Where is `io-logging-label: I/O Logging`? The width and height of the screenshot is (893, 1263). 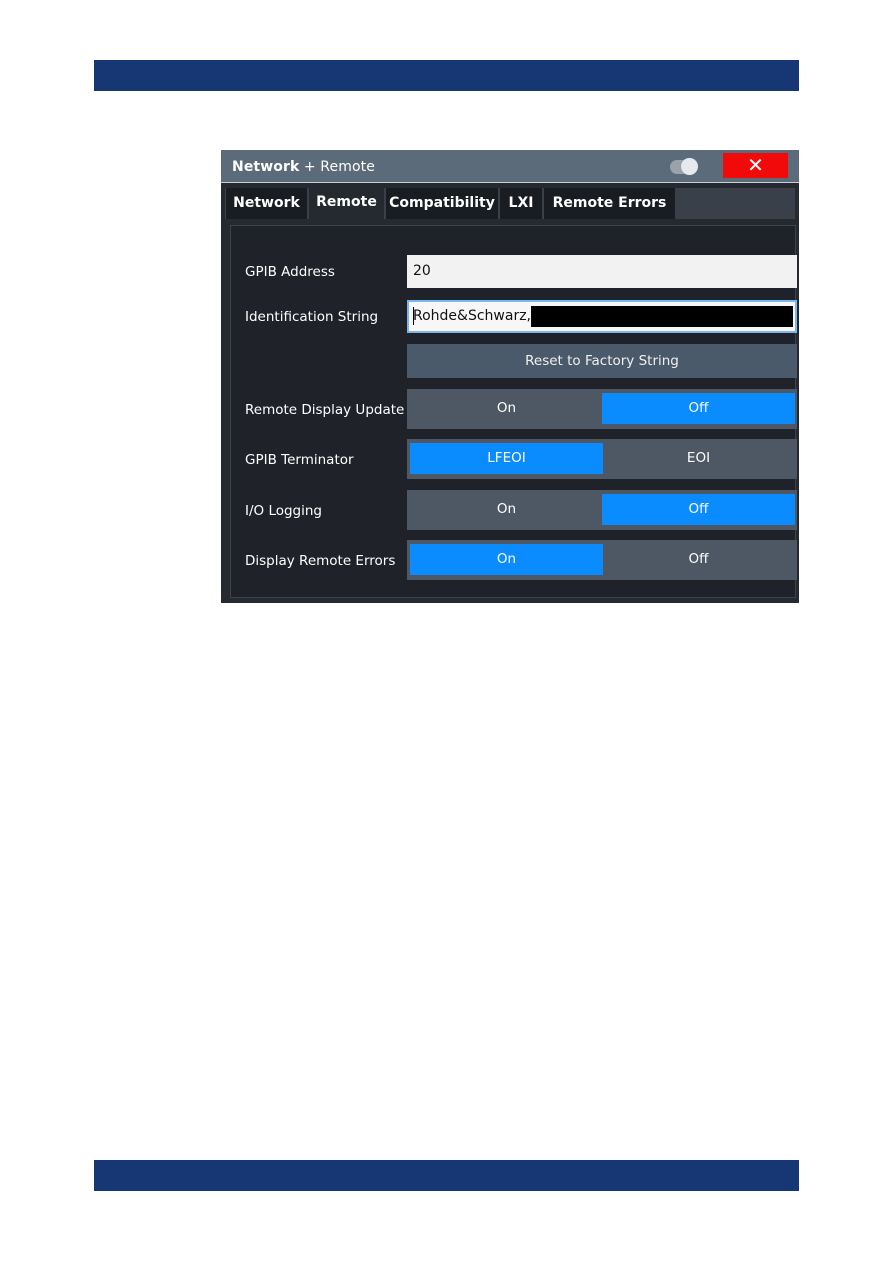
io-logging-label: I/O Logging is located at coordinates (284, 511).